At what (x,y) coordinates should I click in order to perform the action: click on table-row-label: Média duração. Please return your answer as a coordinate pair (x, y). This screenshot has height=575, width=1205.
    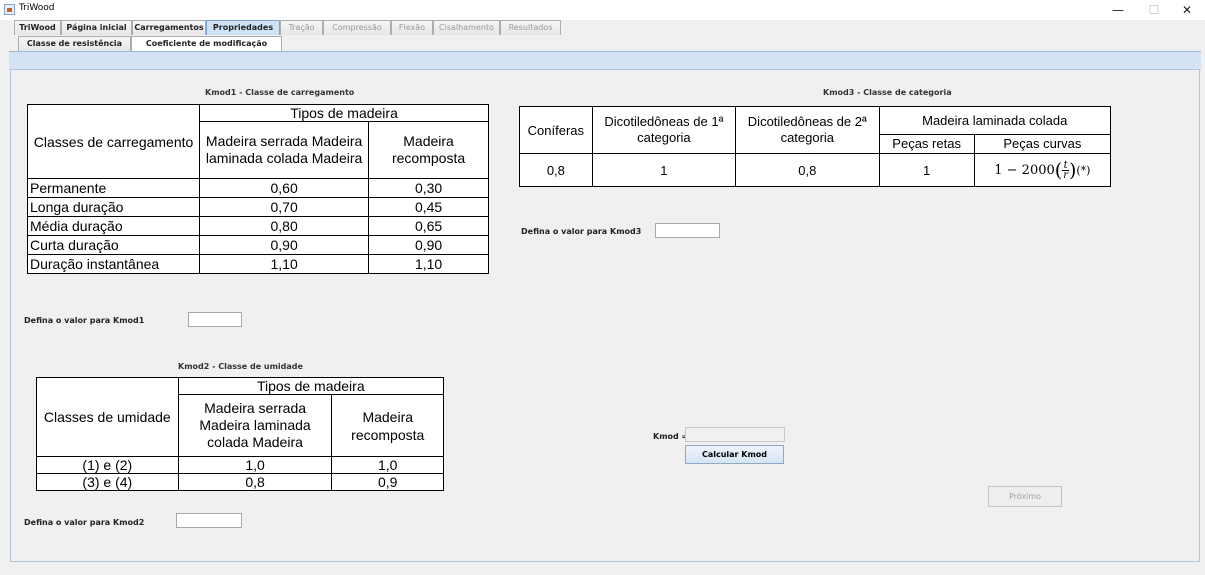
    Looking at the image, I should click on (113, 226).